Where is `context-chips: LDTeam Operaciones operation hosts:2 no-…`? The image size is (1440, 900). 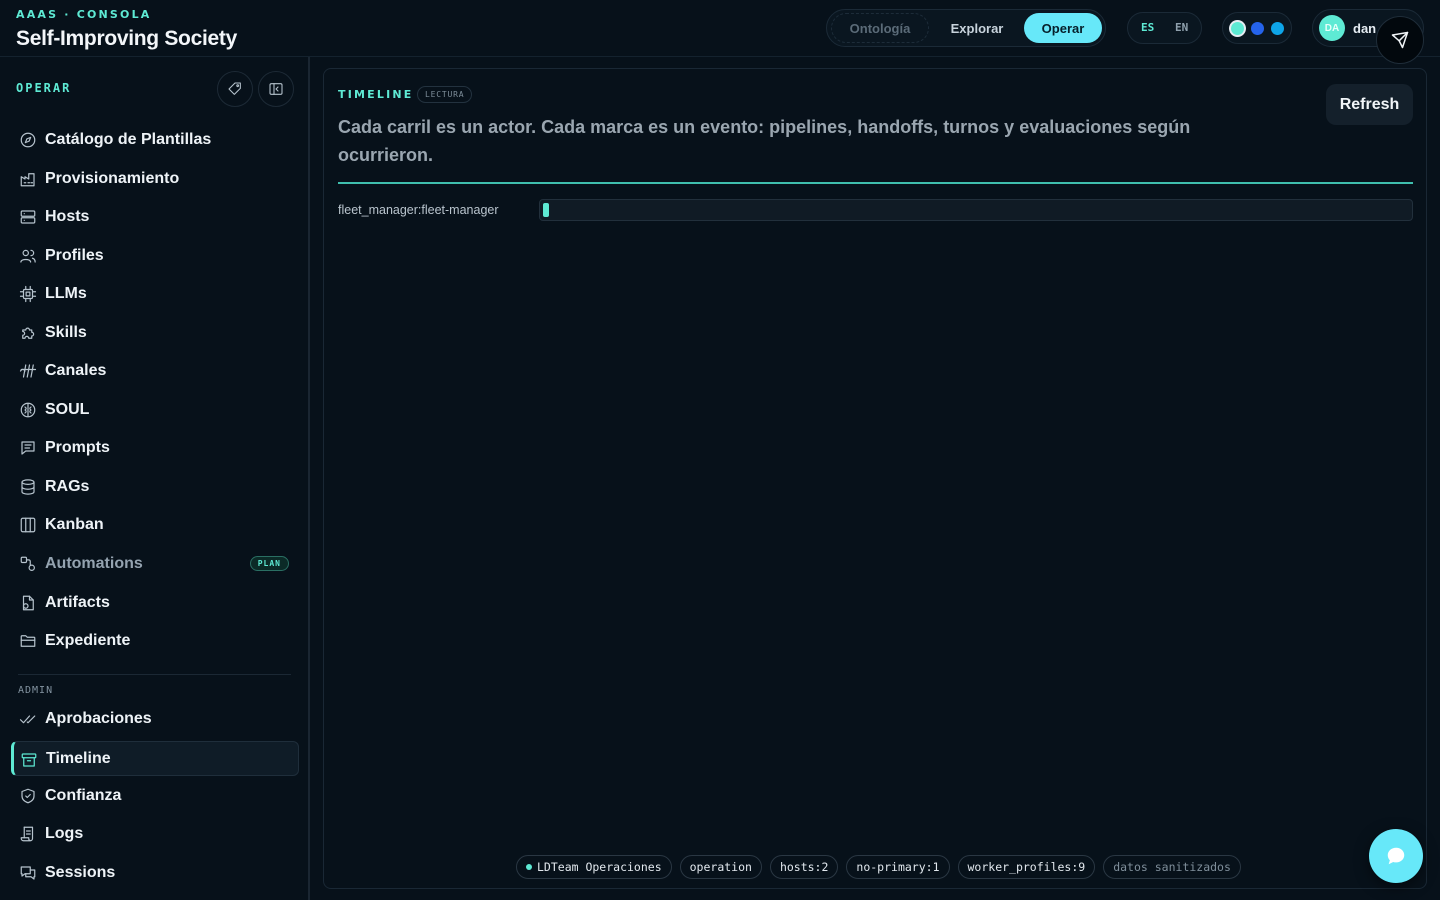 context-chips: LDTeam Operaciones operation hosts:2 no-… is located at coordinates (878, 867).